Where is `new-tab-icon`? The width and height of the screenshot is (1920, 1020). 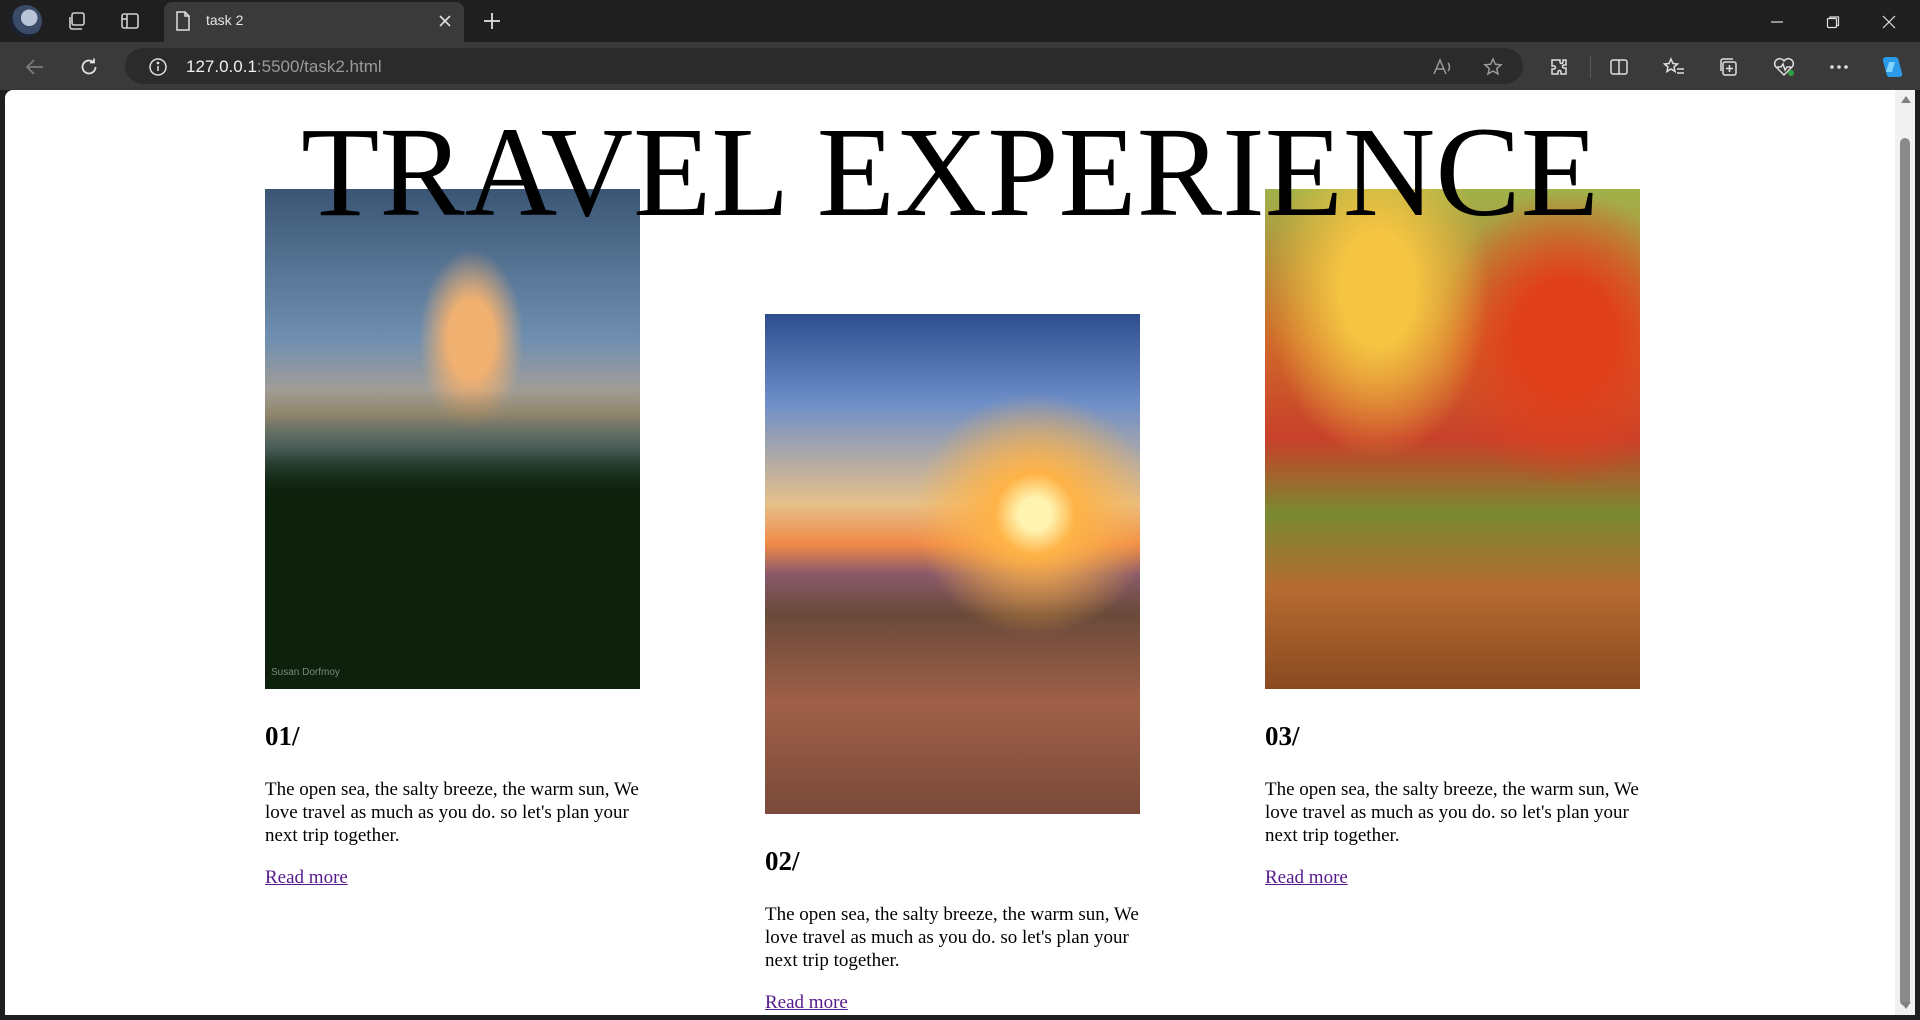 new-tab-icon is located at coordinates (492, 21).